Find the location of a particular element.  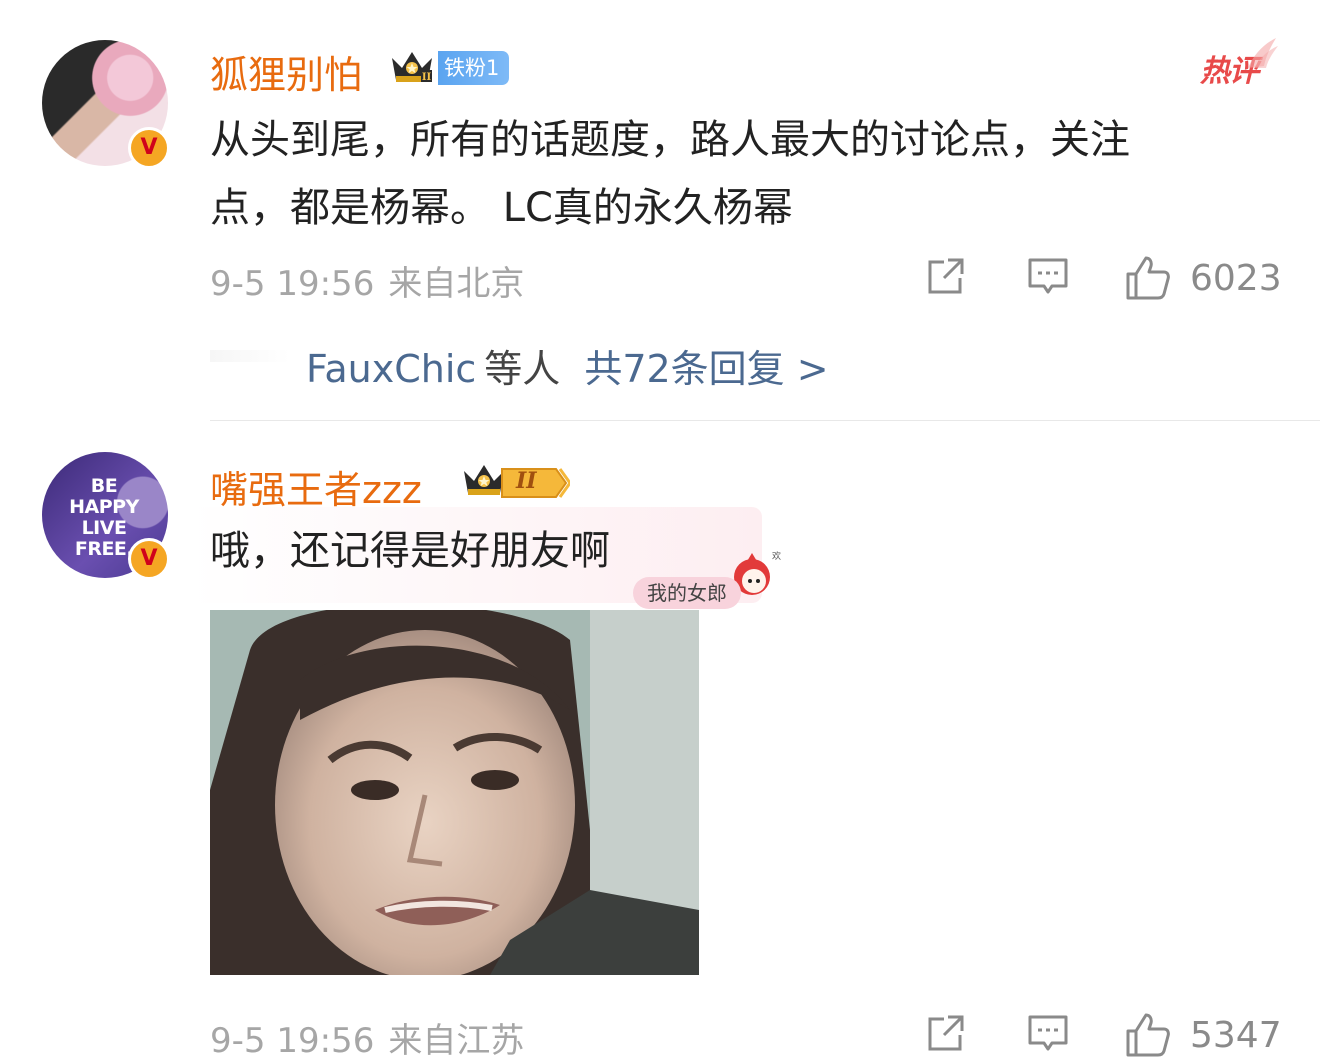

comment-image is located at coordinates (454, 792).